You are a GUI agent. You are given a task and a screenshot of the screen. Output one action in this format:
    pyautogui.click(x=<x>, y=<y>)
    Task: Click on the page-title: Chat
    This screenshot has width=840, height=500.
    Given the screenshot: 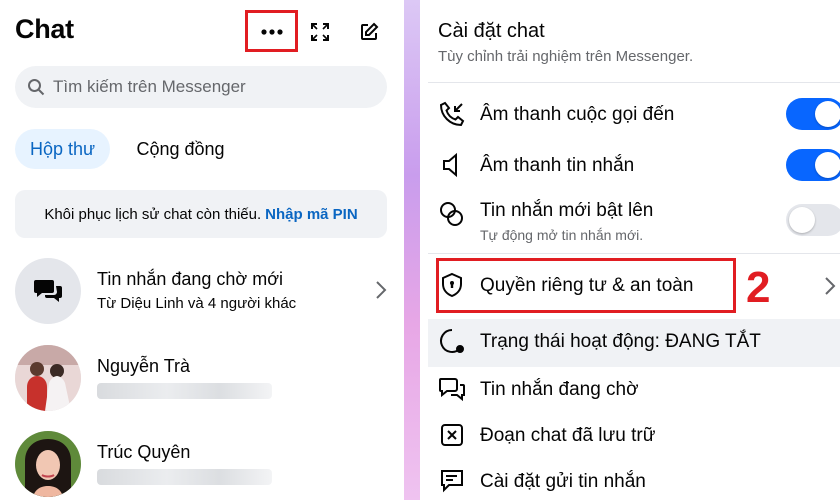 What is the action you would take?
    pyautogui.click(x=44, y=29)
    